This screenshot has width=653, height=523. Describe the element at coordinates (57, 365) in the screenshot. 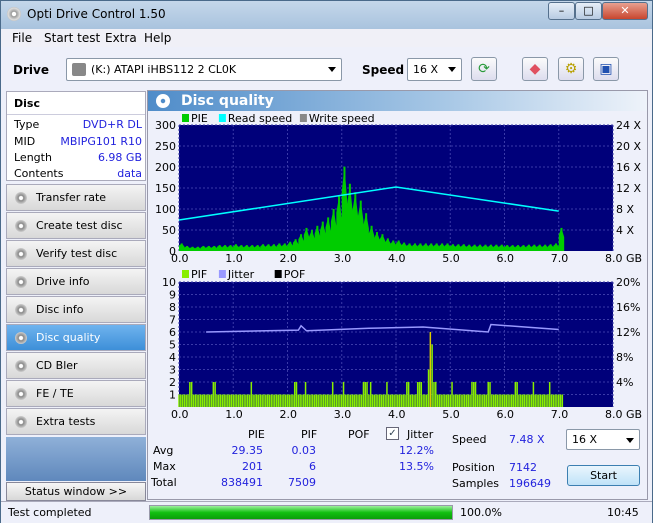

I see `nav-label: CD Bler` at that location.